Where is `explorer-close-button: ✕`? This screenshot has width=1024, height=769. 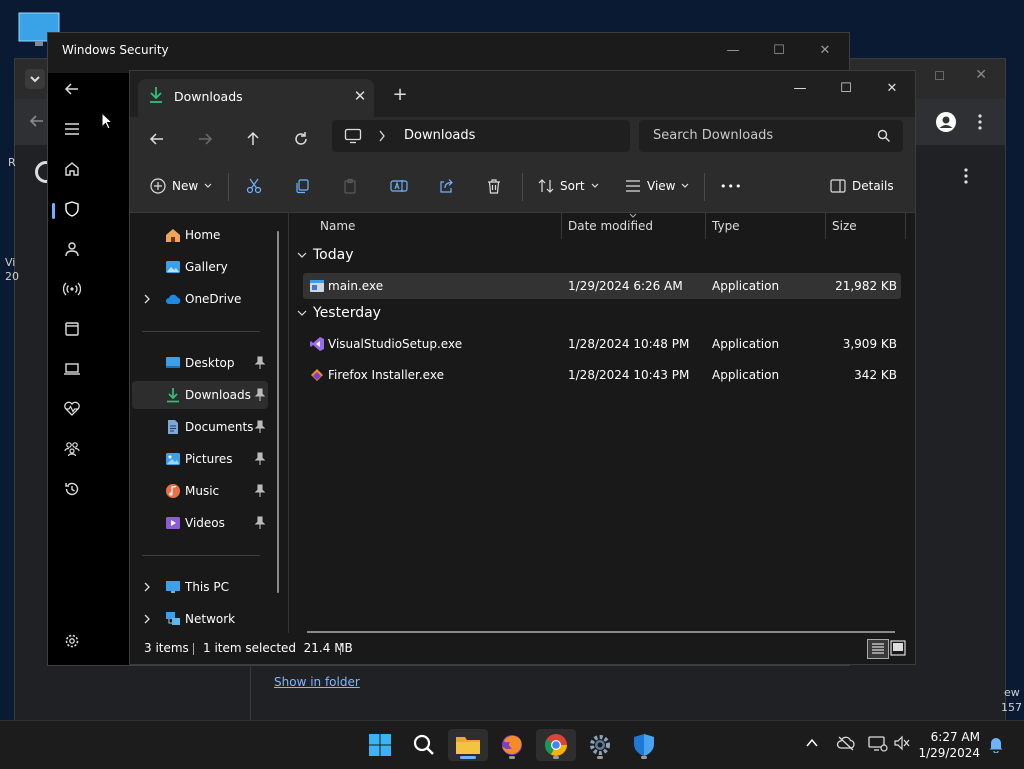 explorer-close-button: ✕ is located at coordinates (892, 88).